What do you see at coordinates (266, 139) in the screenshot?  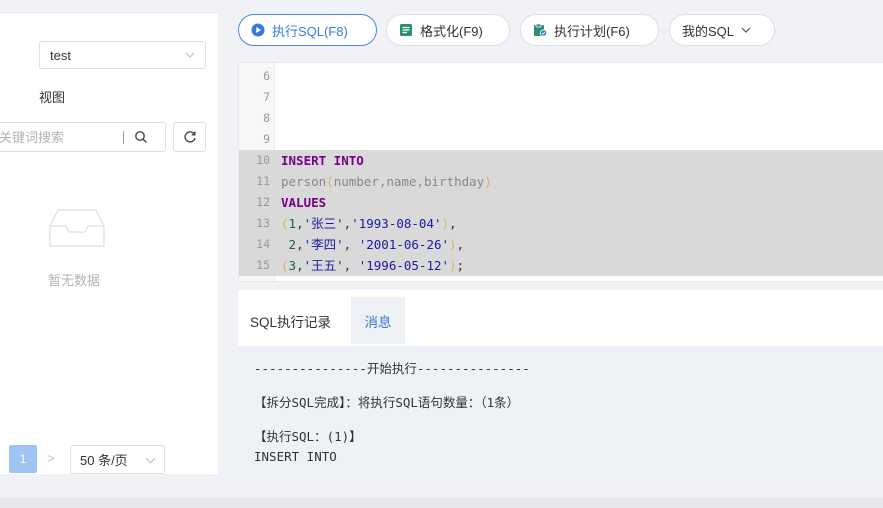 I see `line-number: 9` at bounding box center [266, 139].